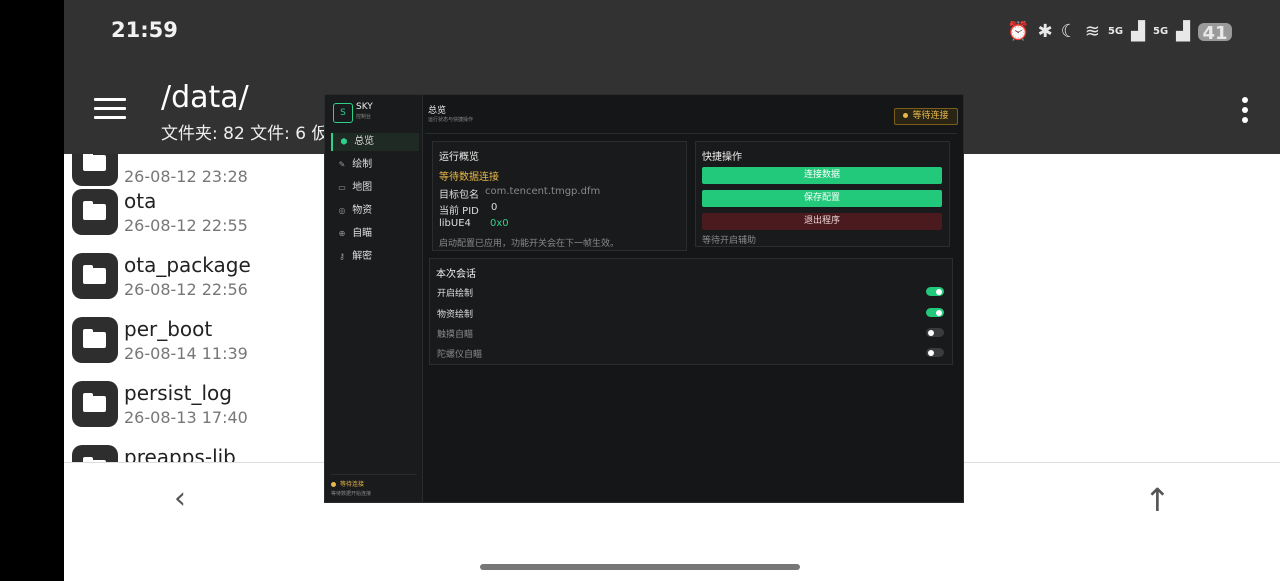 This screenshot has width=1280, height=581. I want to click on folder-file-counts: 文件夹: 82 文件: 6 仮, so click(245, 134).